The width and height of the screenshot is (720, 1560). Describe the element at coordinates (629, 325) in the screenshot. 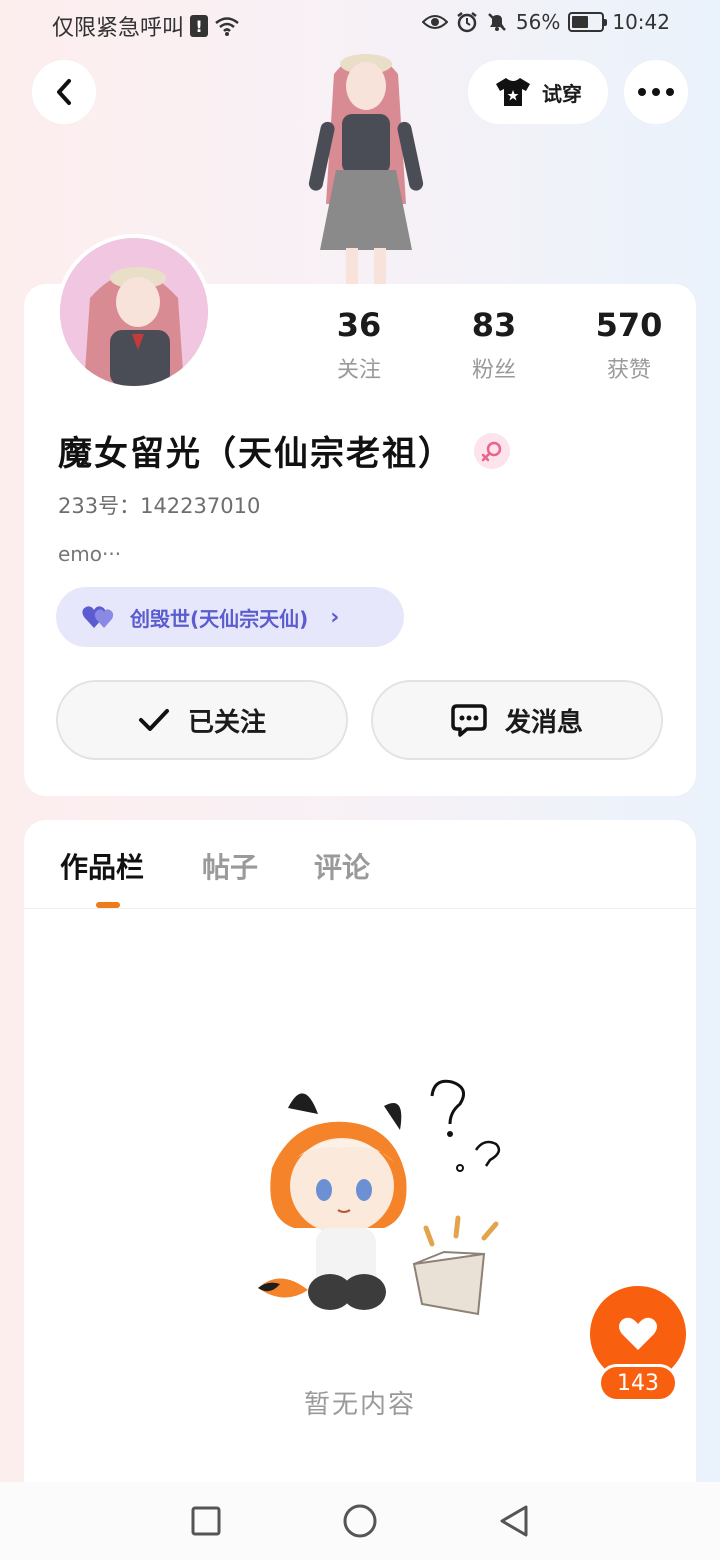

I see `stat-value: 570` at that location.